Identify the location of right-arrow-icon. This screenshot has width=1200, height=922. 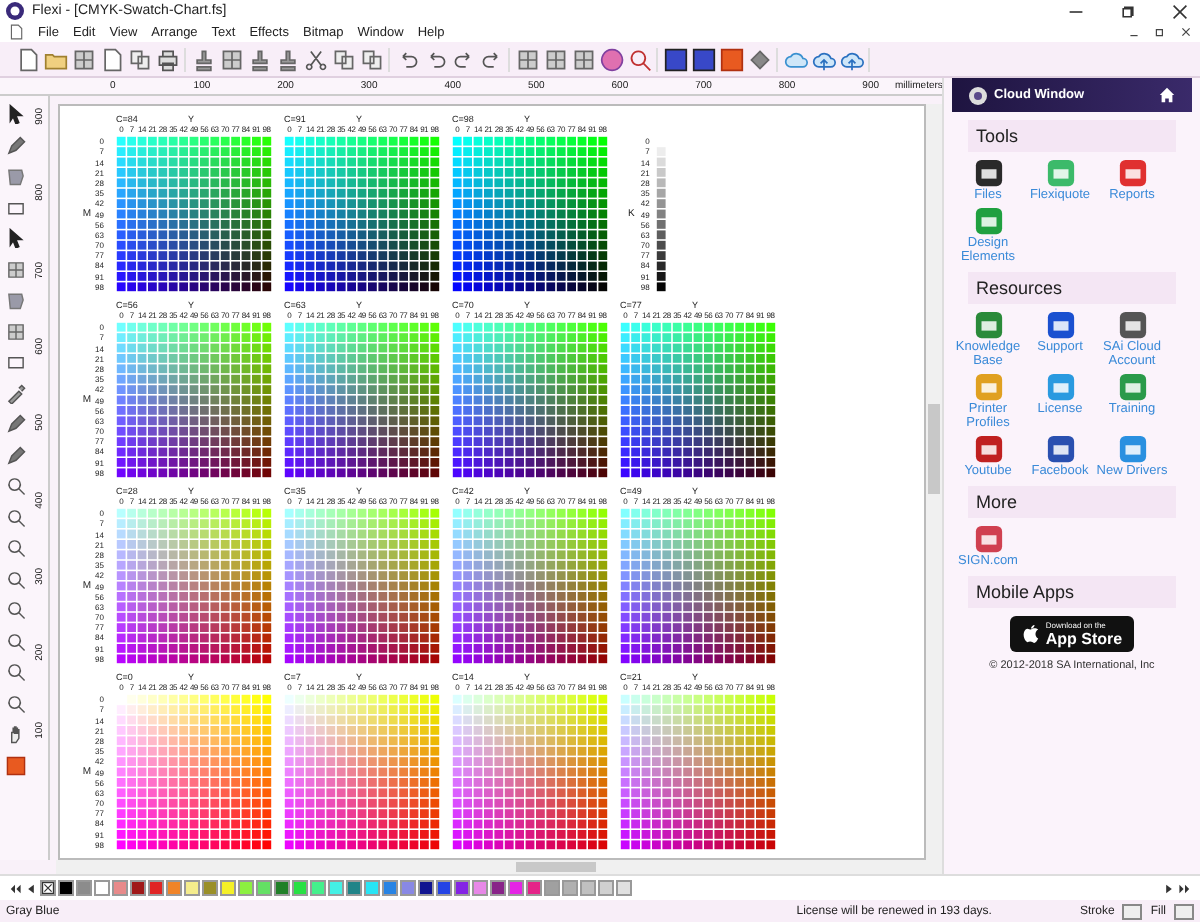
(1169, 888).